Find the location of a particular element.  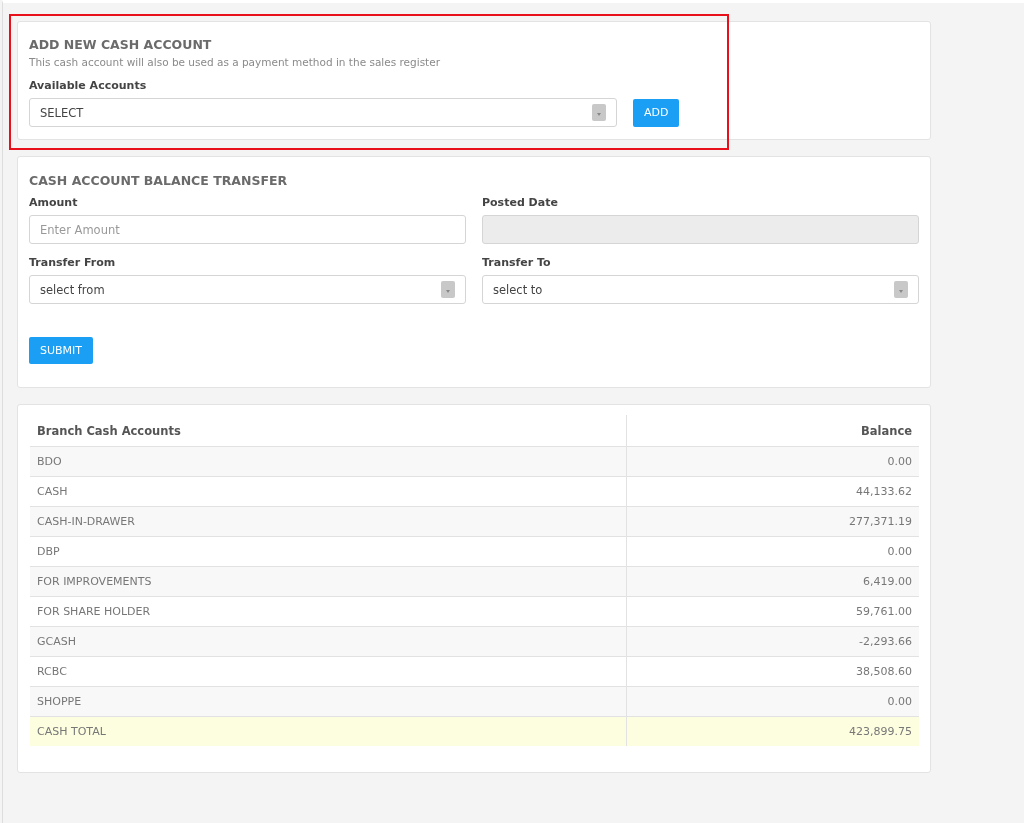

section-title: CASH ACCOUNT BALANCE TRANSFER is located at coordinates (159, 180).